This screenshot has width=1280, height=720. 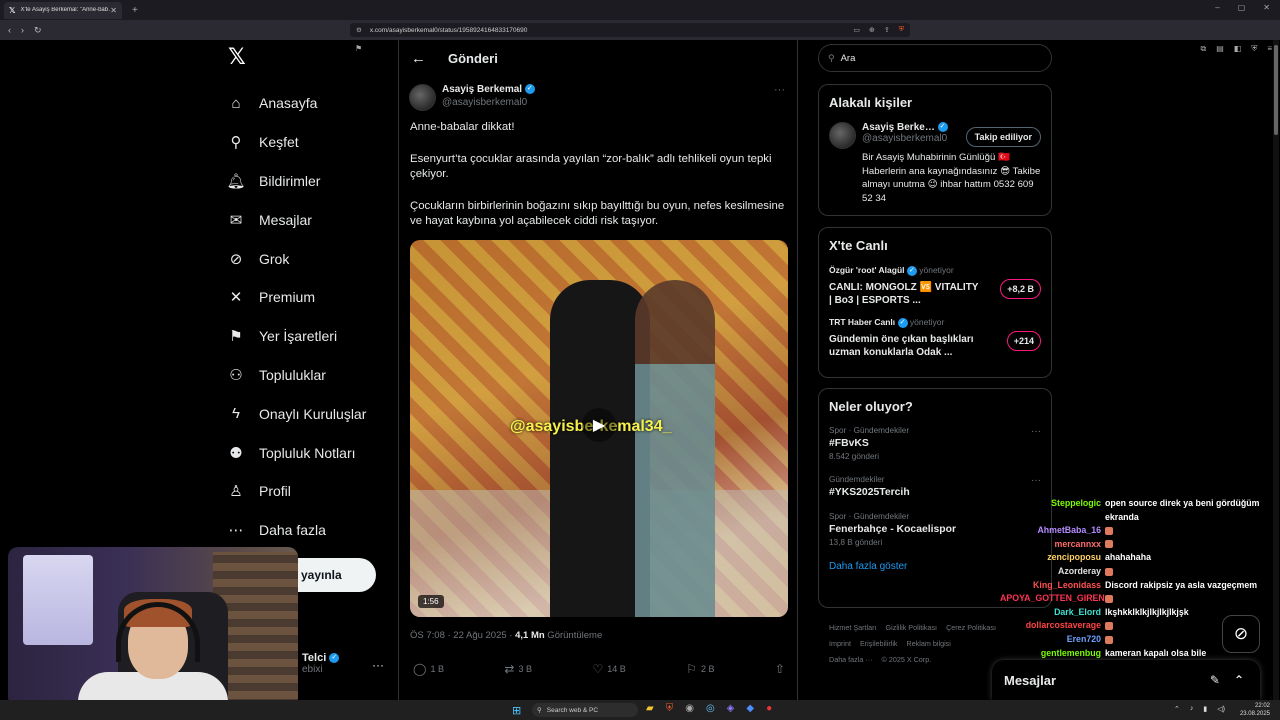 I want to click on chat-username: dollarcostaverage, so click(x=1052, y=626).